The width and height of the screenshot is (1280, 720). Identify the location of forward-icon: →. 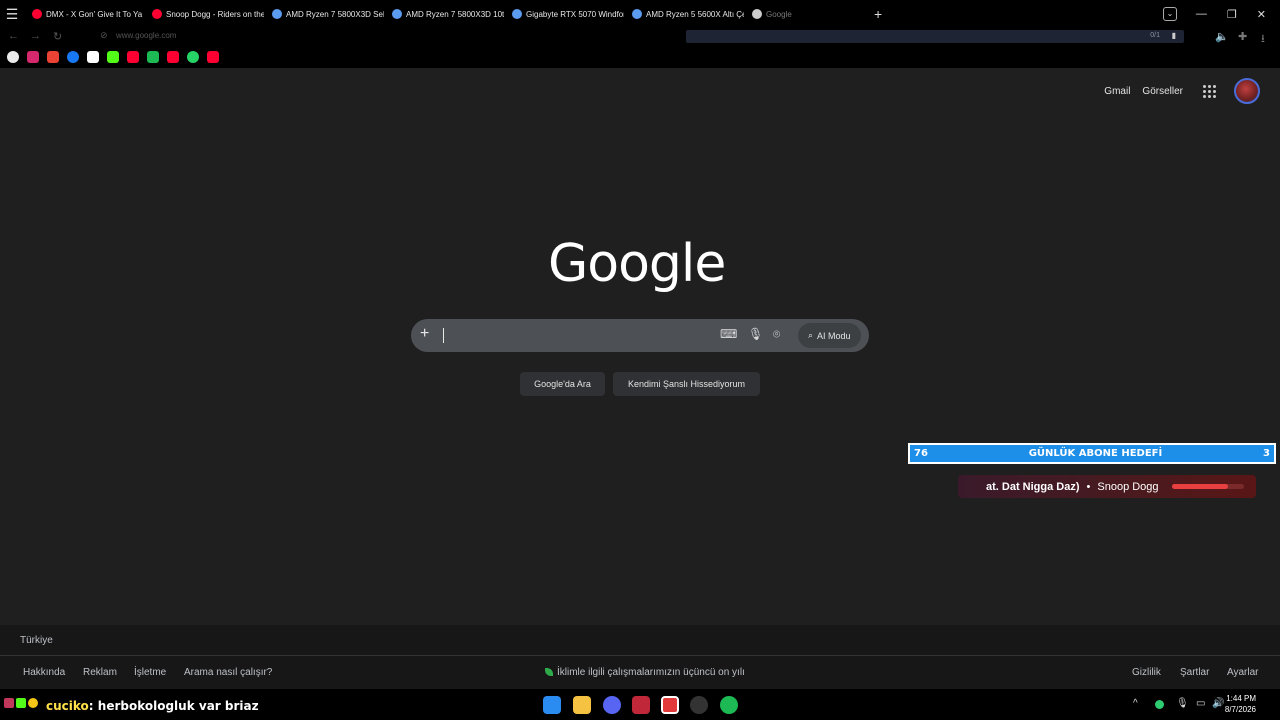
(35, 36).